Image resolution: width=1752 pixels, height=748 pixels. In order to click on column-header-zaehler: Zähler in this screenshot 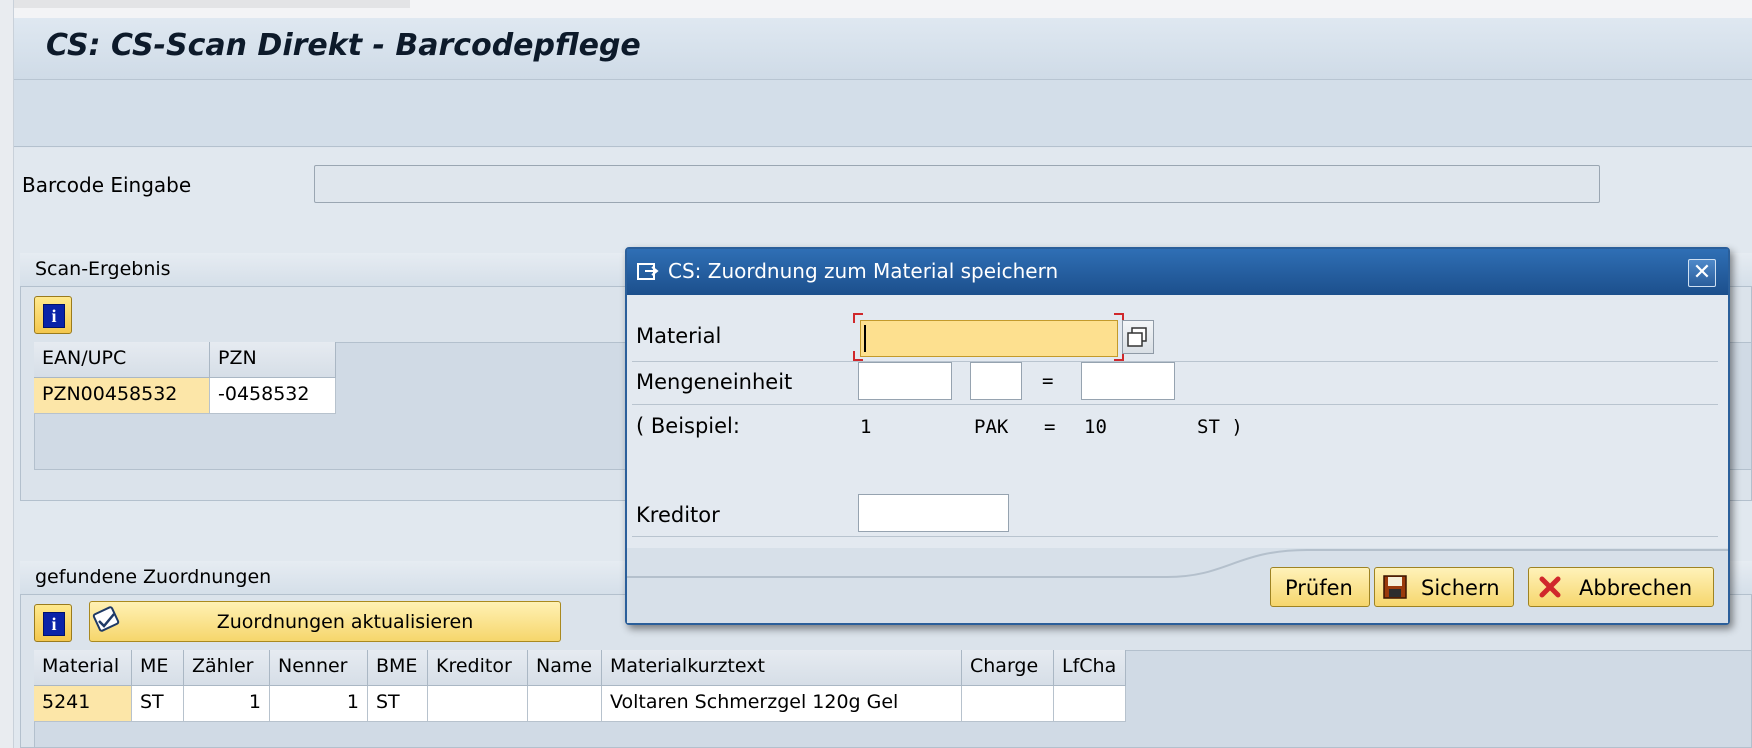, I will do `click(227, 668)`.